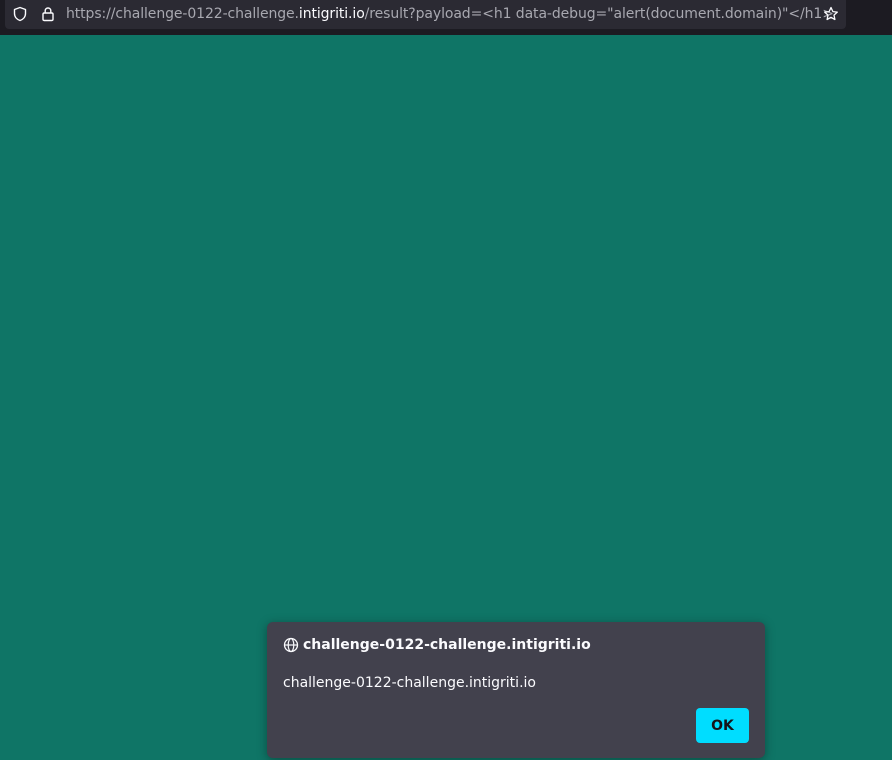 The height and width of the screenshot is (760, 892). I want to click on ok-button: OK, so click(722, 725).